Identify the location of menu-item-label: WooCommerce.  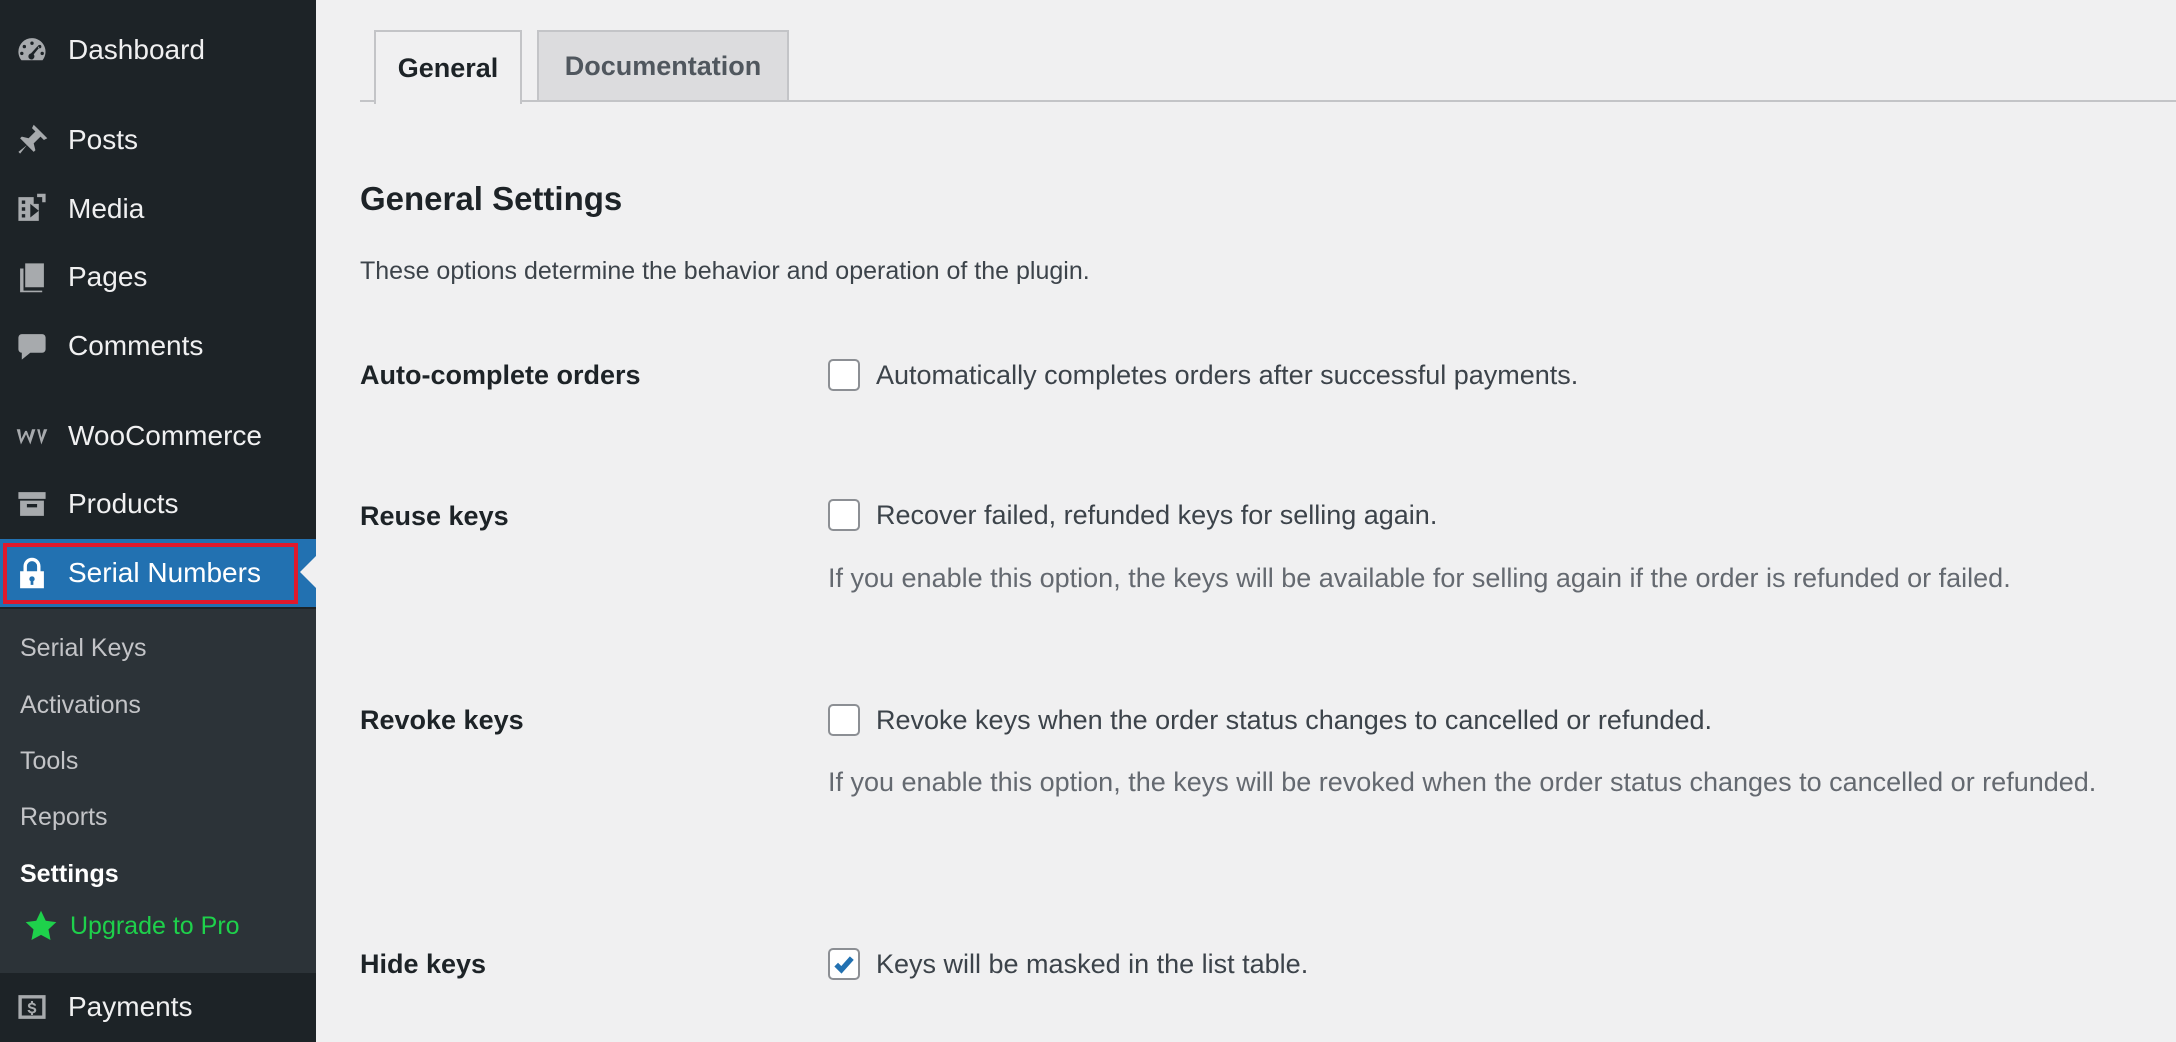
(165, 435).